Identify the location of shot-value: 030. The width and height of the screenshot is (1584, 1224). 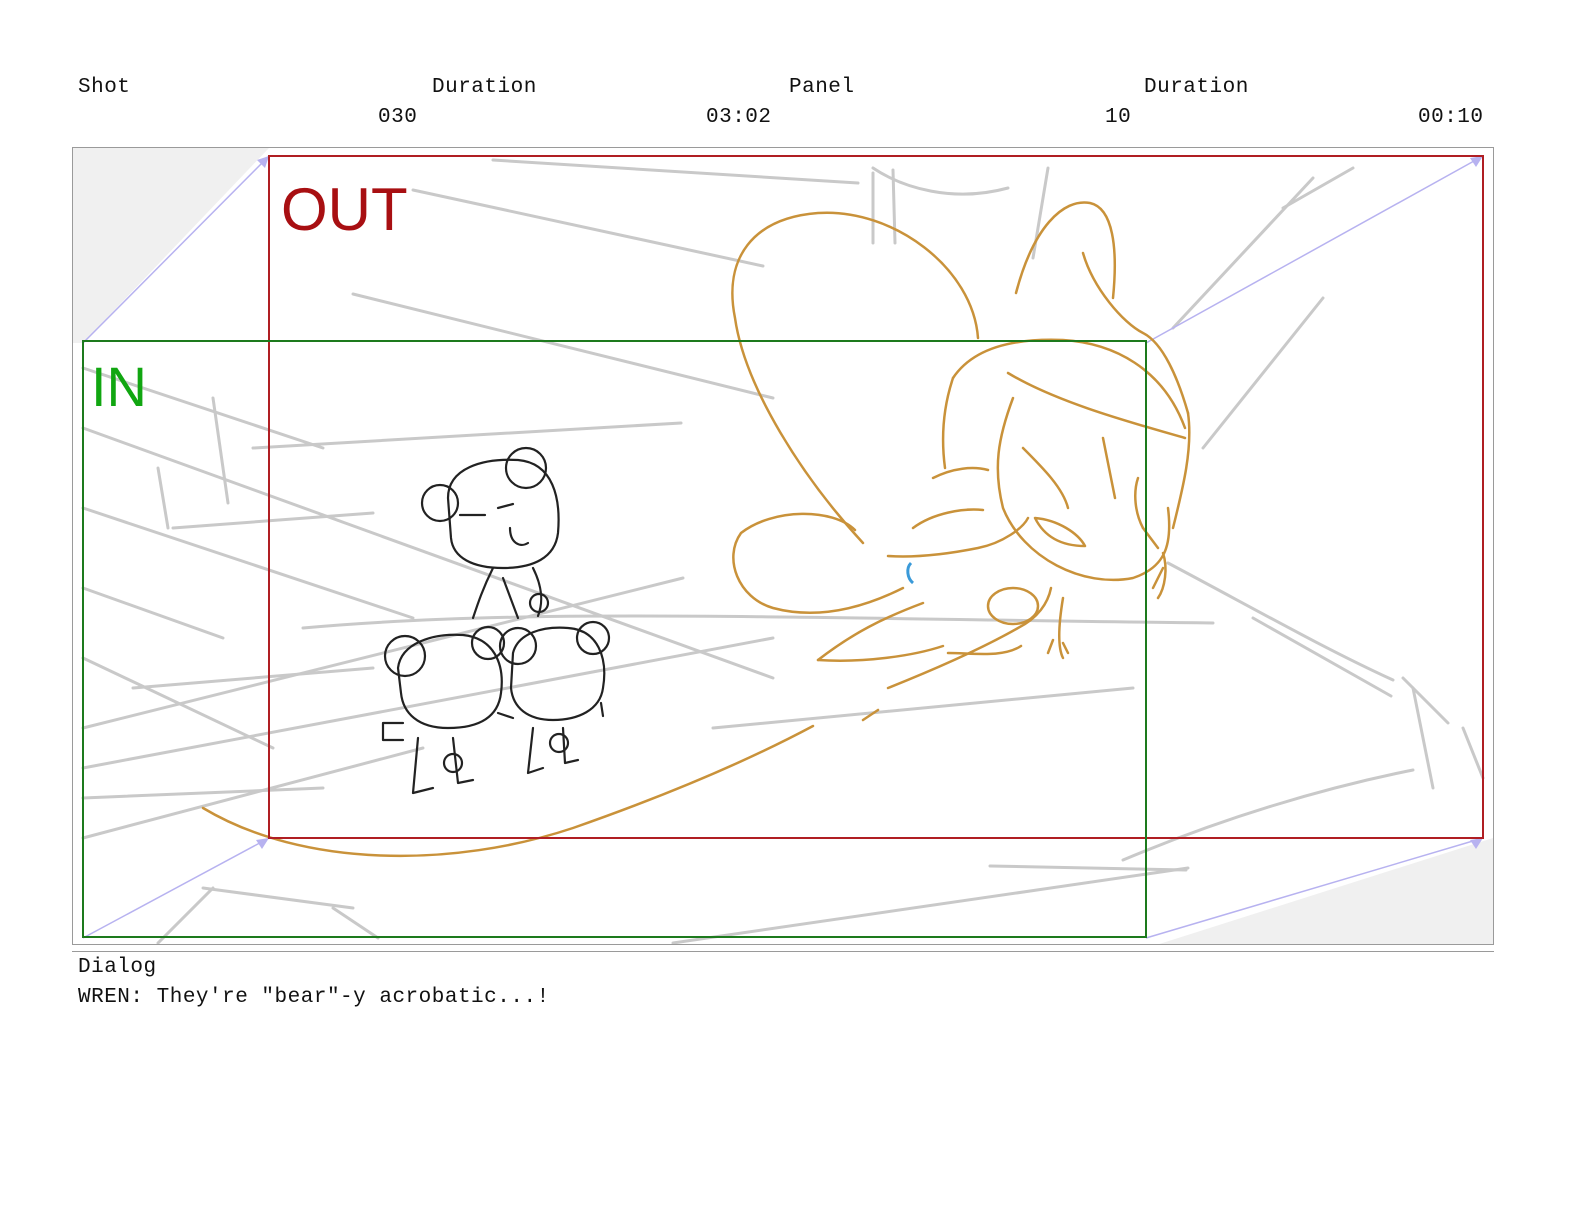
(398, 117).